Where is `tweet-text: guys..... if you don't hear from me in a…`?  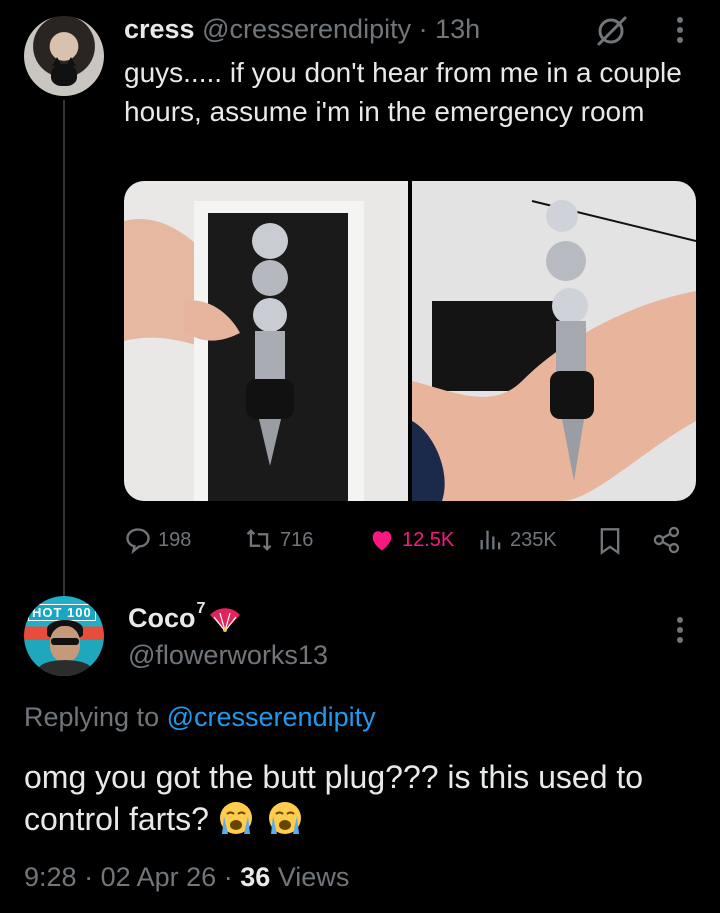
tweet-text: guys..... if you don't hear from me in a… is located at coordinates (403, 92).